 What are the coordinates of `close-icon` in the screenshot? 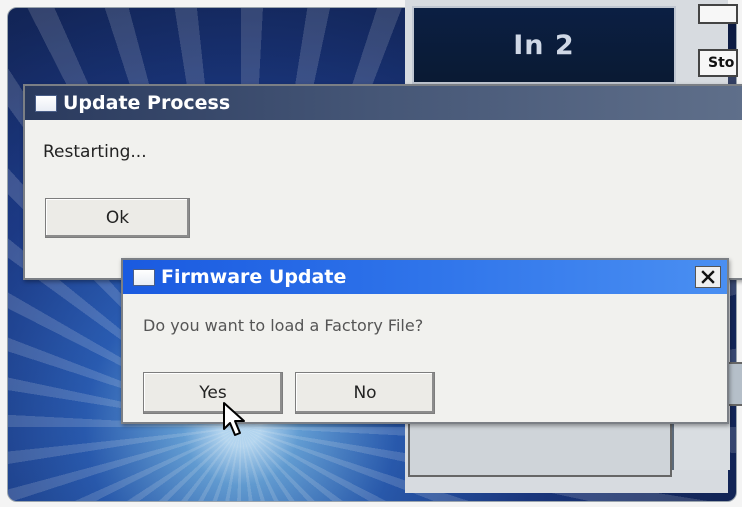 It's located at (708, 277).